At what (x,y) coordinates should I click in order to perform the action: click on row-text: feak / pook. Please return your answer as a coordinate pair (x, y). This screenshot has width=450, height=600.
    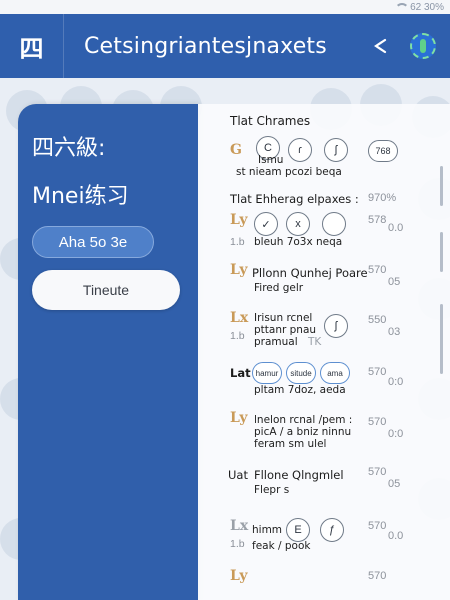
    Looking at the image, I should click on (281, 546).